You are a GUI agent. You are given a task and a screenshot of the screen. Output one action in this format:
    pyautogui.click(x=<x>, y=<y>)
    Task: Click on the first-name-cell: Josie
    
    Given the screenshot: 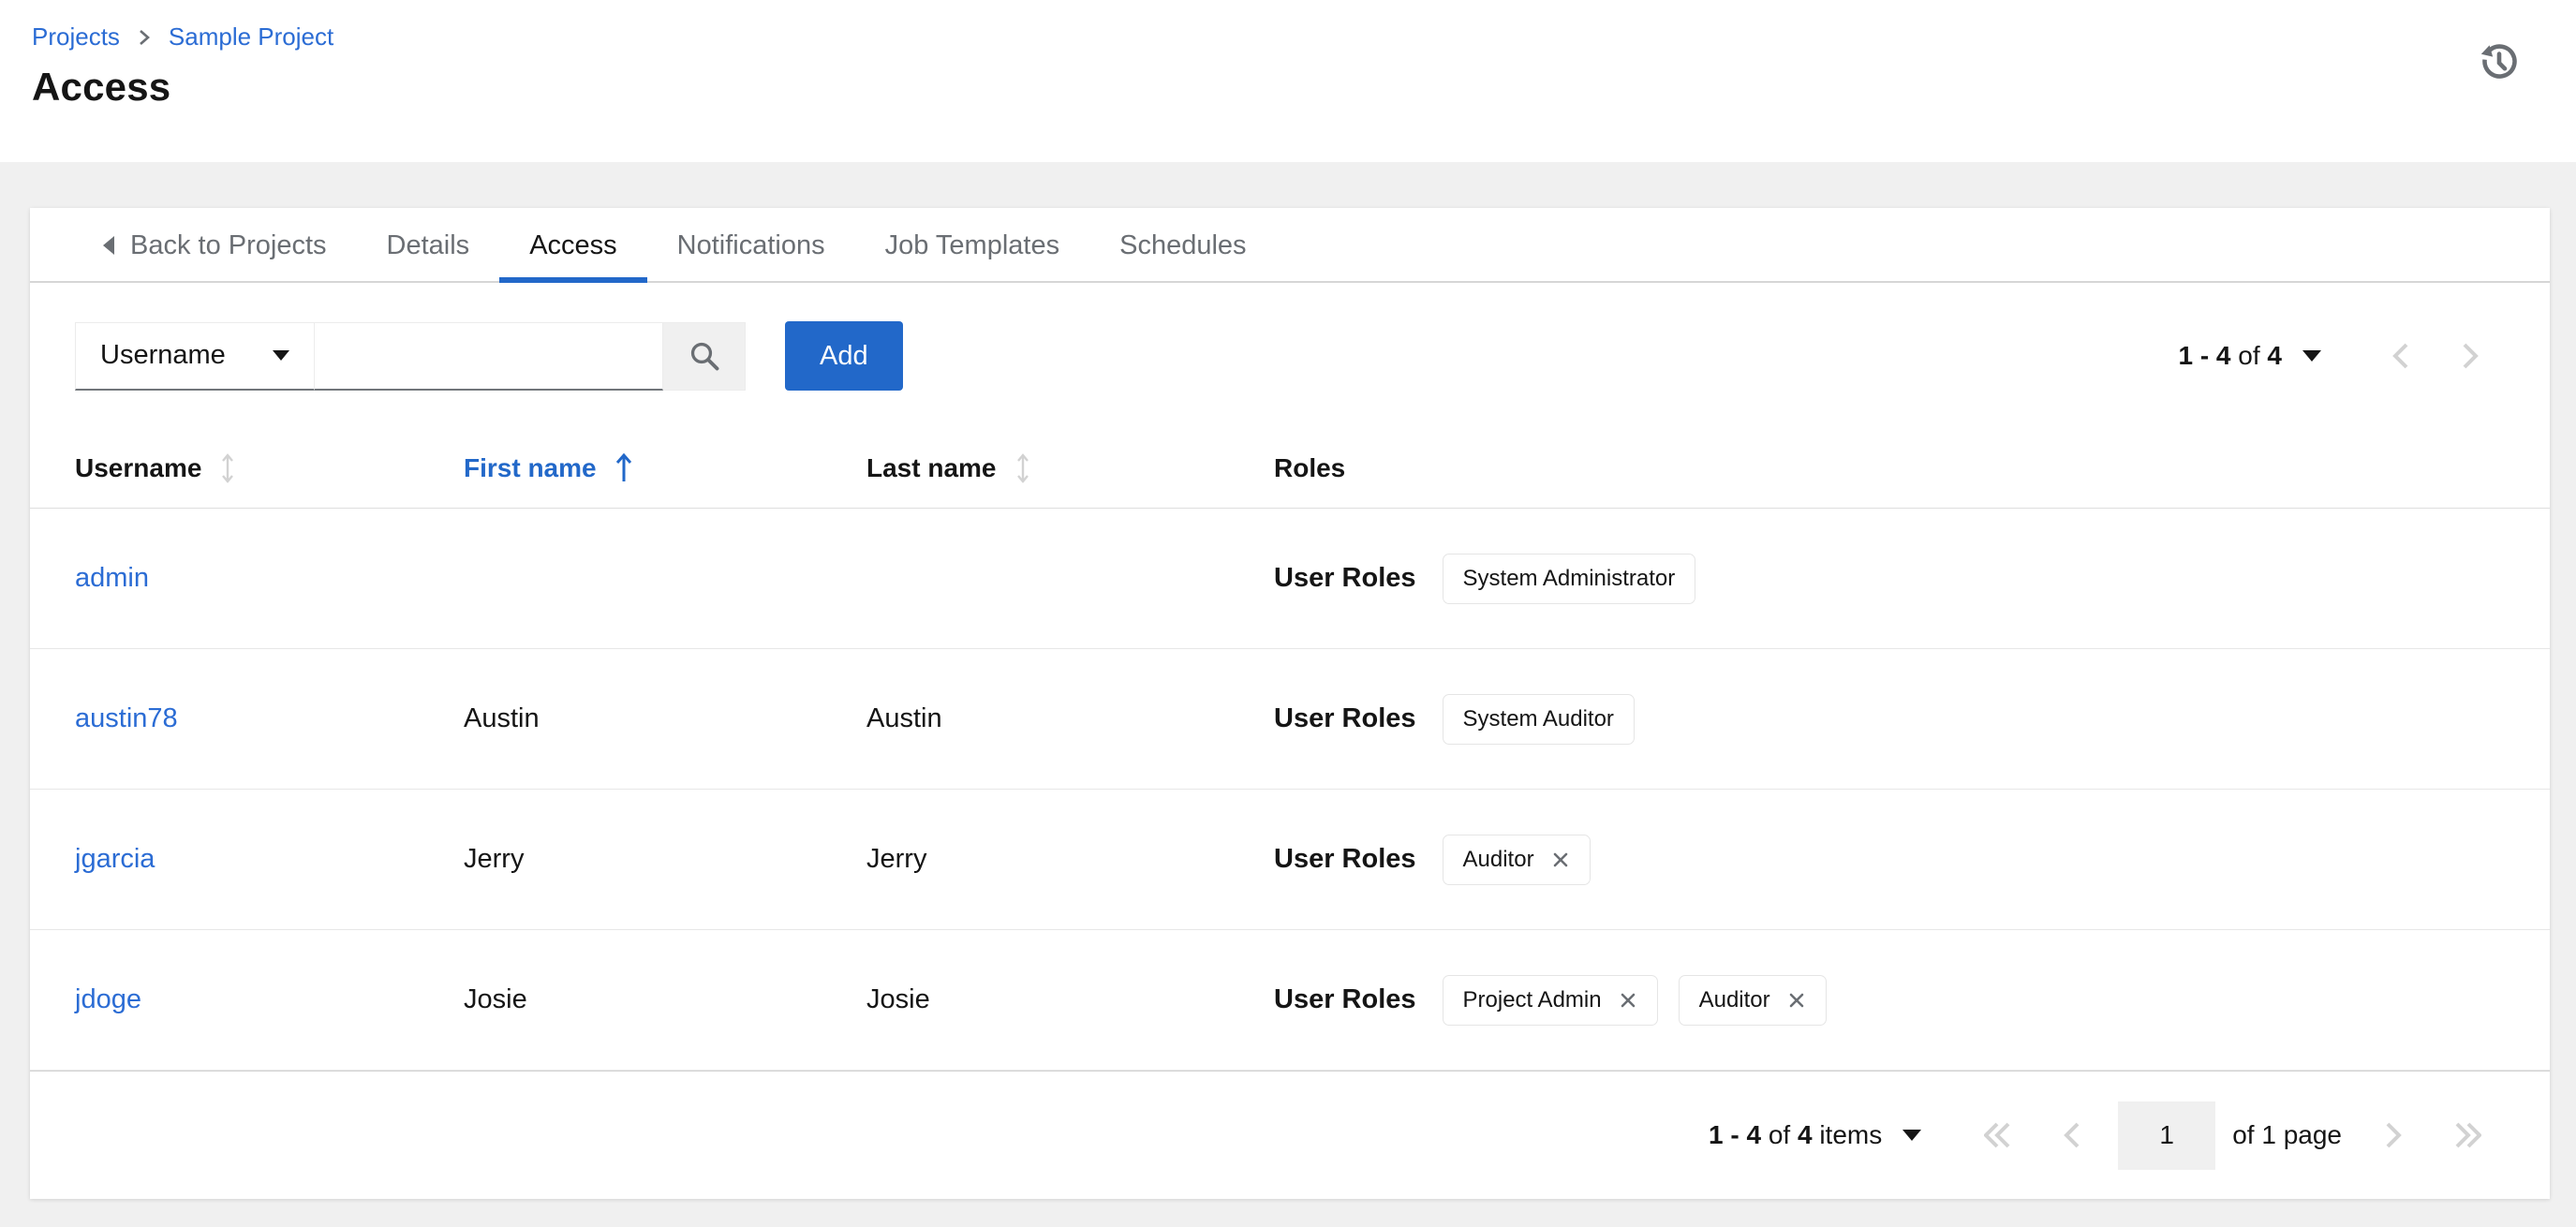 What is the action you would take?
    pyautogui.click(x=496, y=999)
    